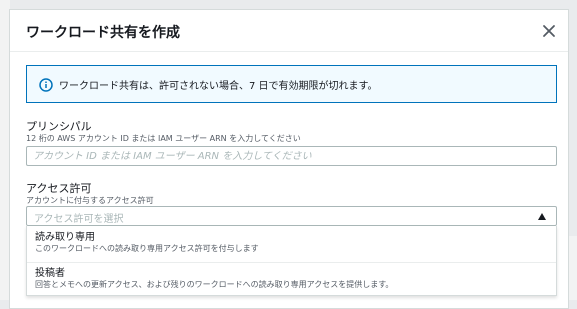 This screenshot has width=577, height=309. Describe the element at coordinates (90, 200) in the screenshot. I see `permission-description: アカウントに付与するアクセス許可` at that location.